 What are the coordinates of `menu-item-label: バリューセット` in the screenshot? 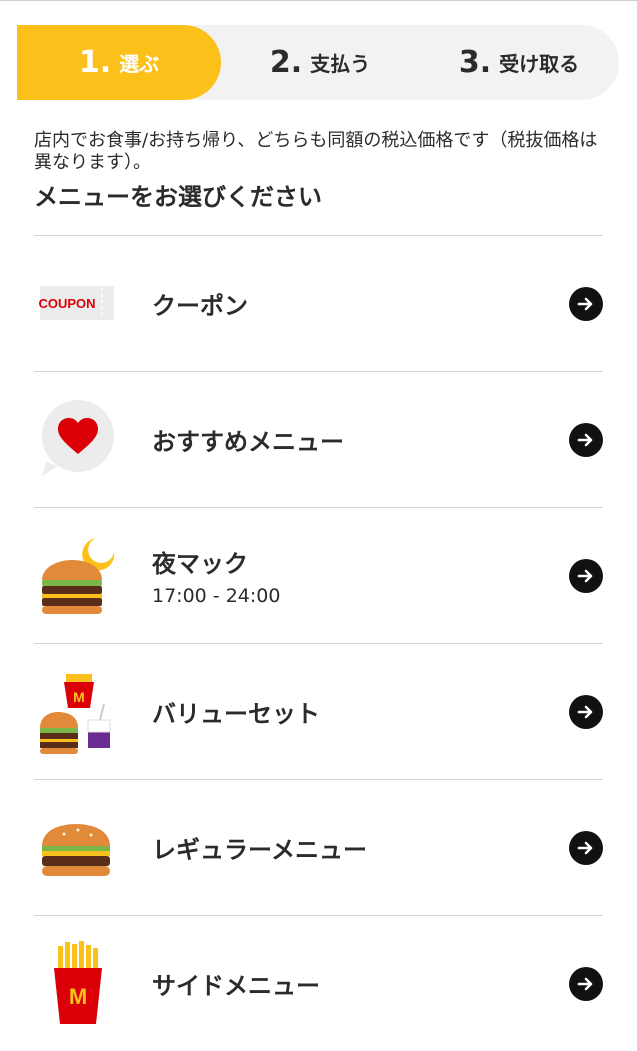 It's located at (236, 714).